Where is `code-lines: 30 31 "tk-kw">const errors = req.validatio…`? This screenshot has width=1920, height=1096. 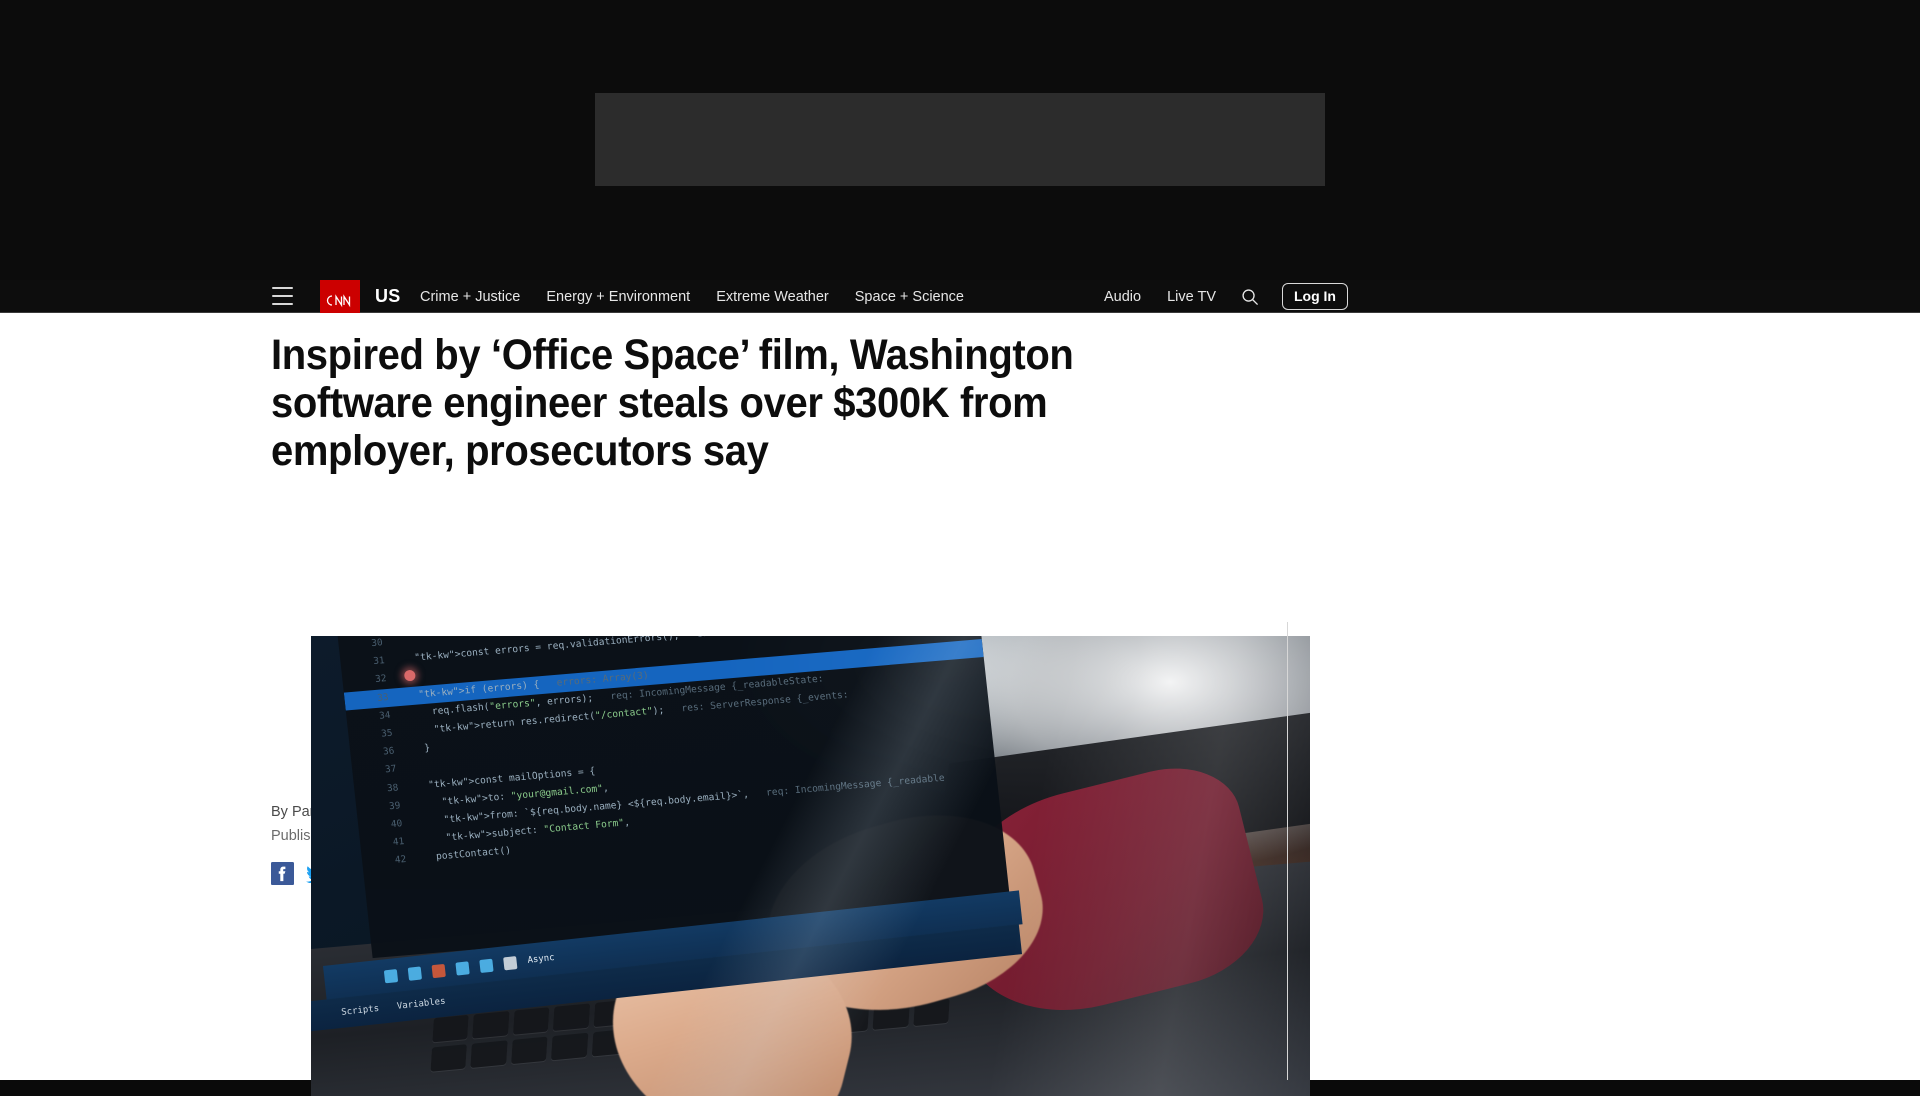 code-lines: 30 31 "tk-kw">const errors = req.validatio… is located at coordinates (669, 754).